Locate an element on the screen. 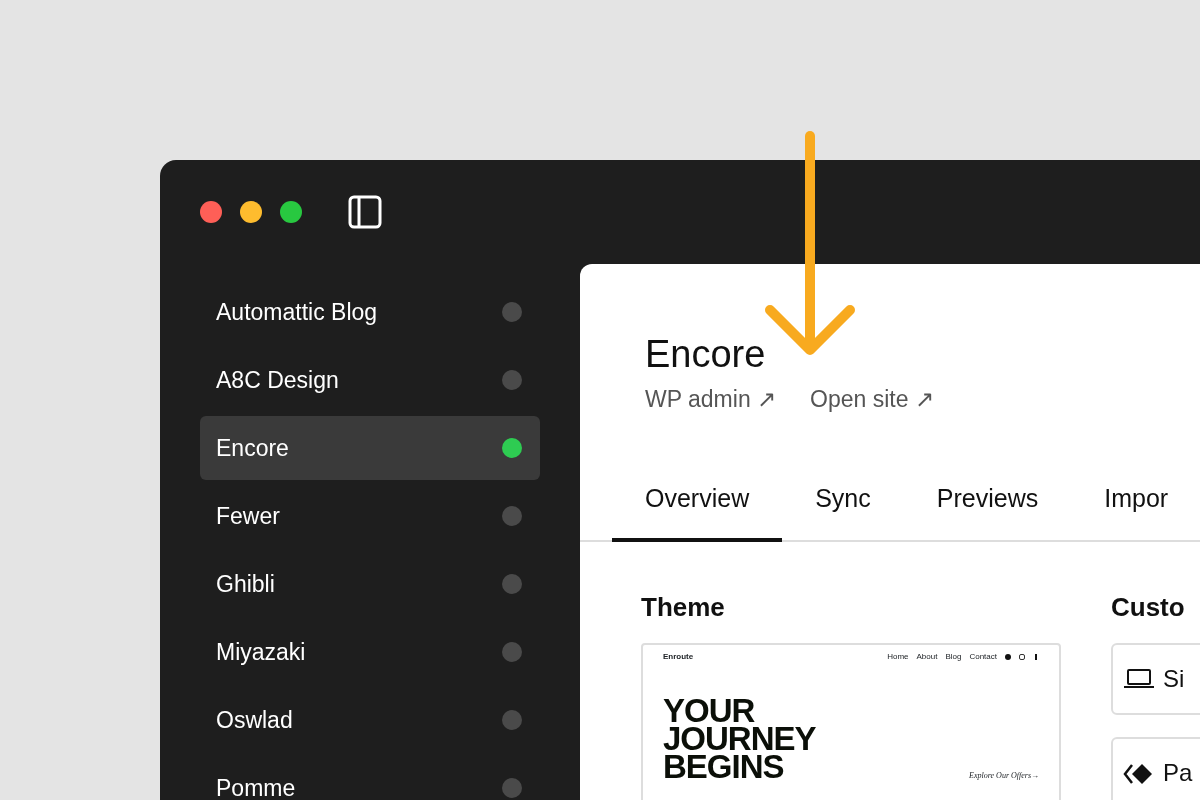  site-item: Oswlad is located at coordinates (370, 720).